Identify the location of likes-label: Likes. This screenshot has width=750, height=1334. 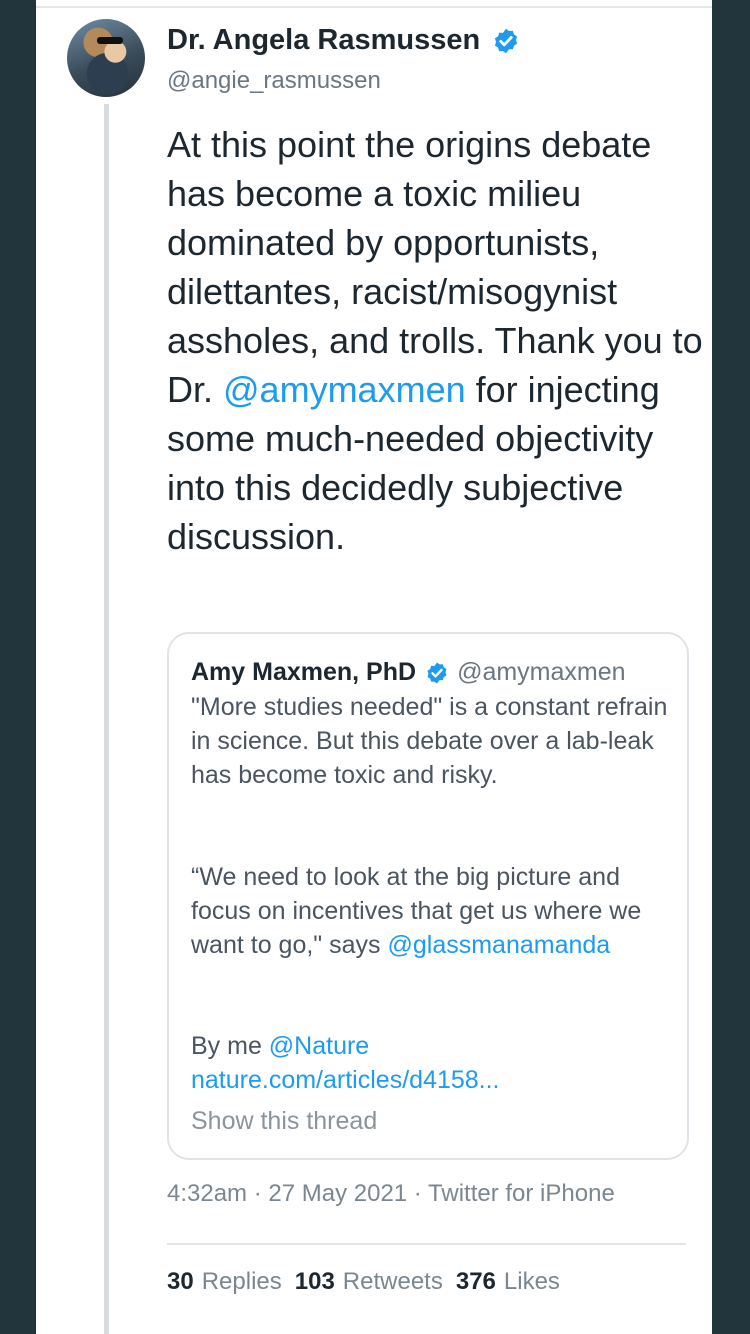
(531, 1281).